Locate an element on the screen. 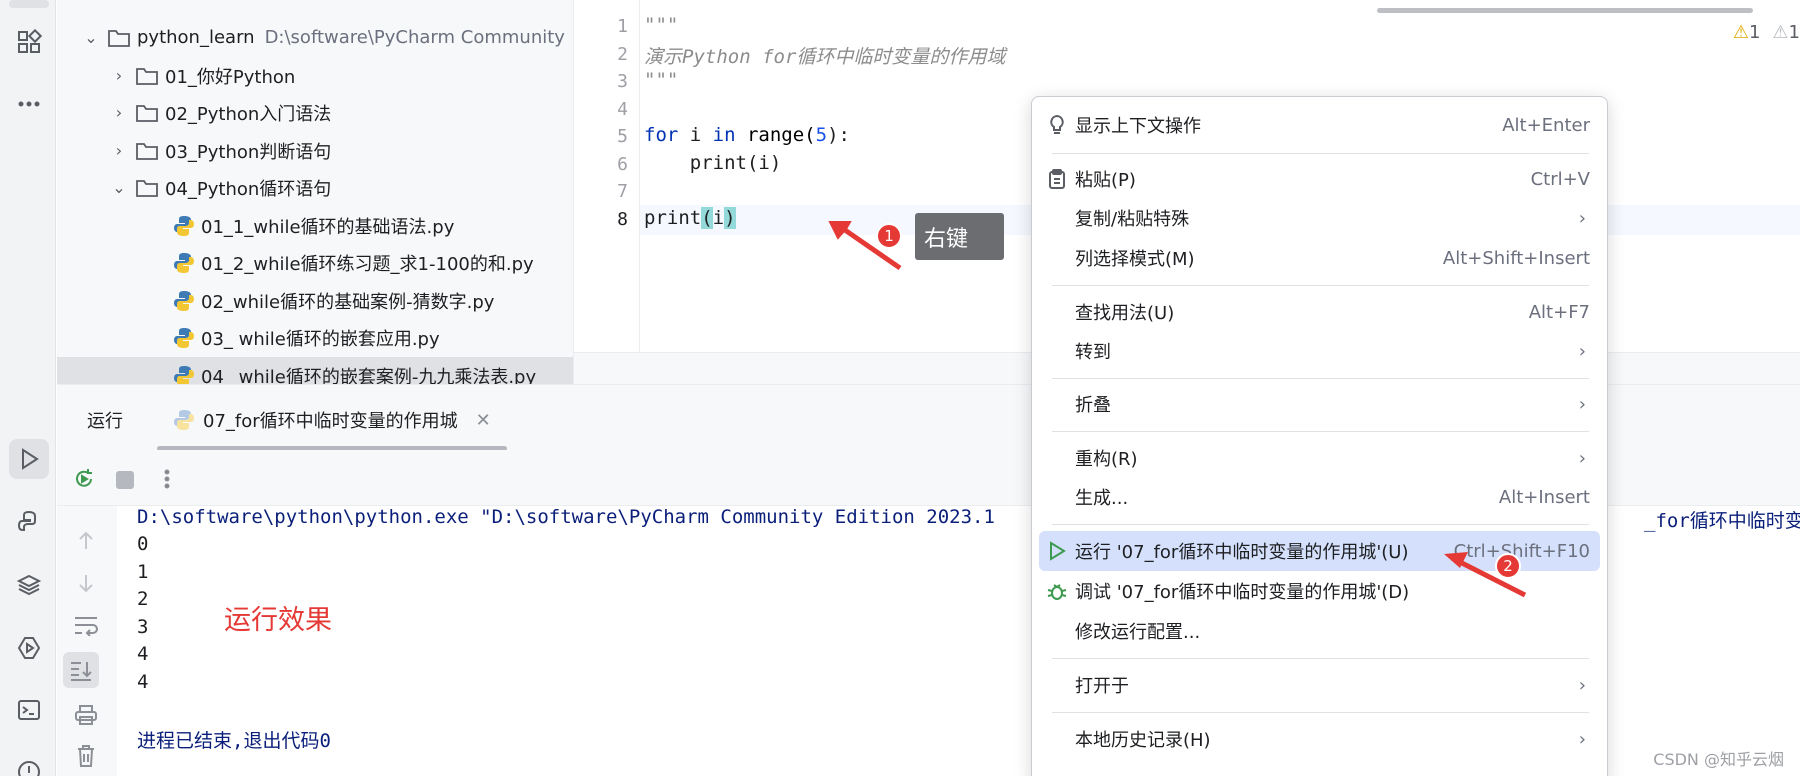 This screenshot has width=1800, height=776. menu-item-column-selection: 列选择模式(M) Alt+Shift+Insert is located at coordinates (1319, 258).